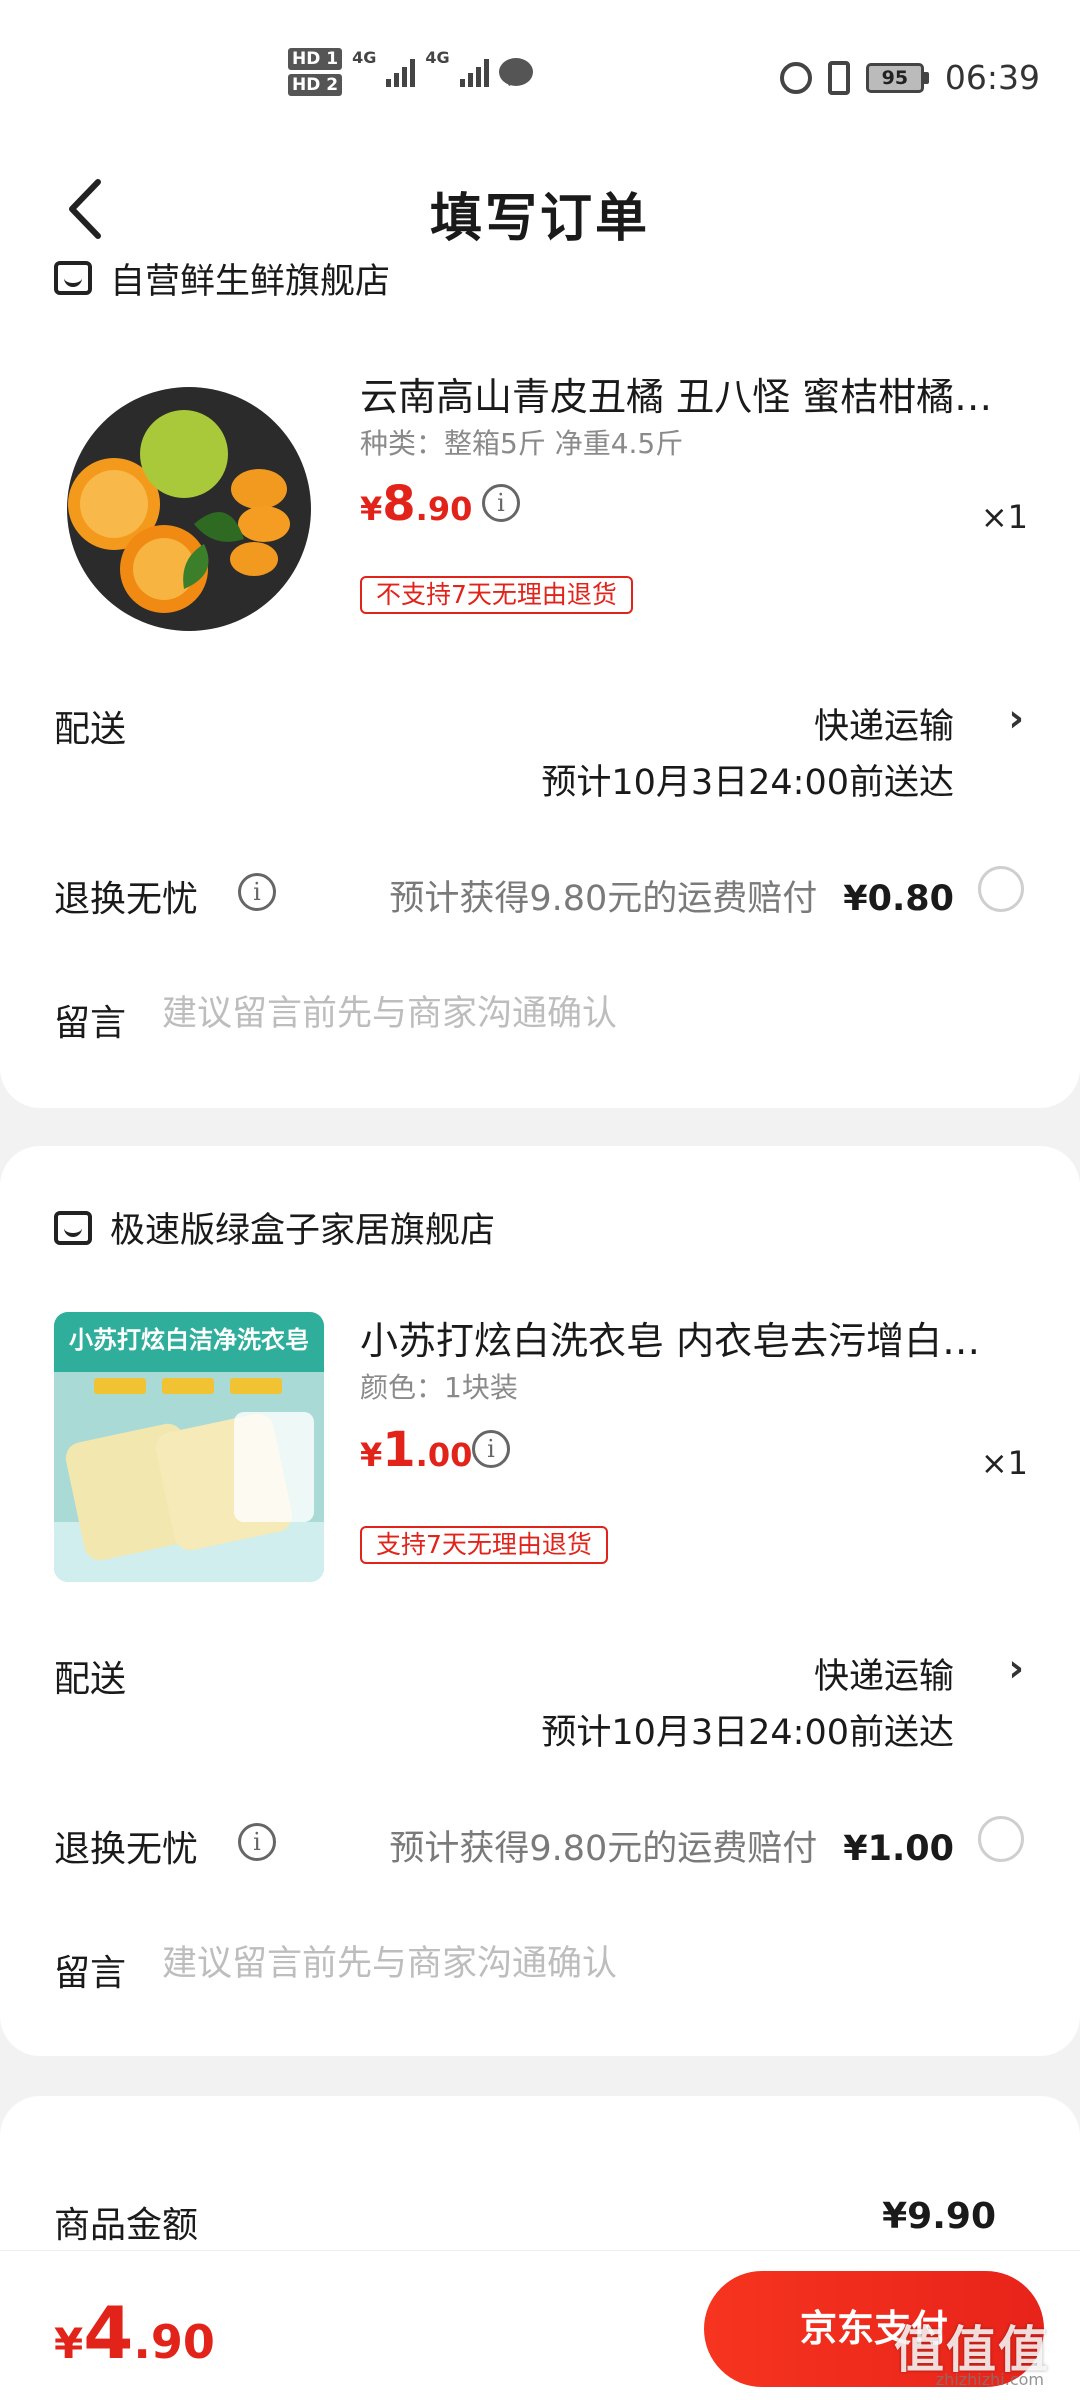 The width and height of the screenshot is (1080, 2400). Describe the element at coordinates (515, 72) in the screenshot. I see `chat-notification-icon` at that location.